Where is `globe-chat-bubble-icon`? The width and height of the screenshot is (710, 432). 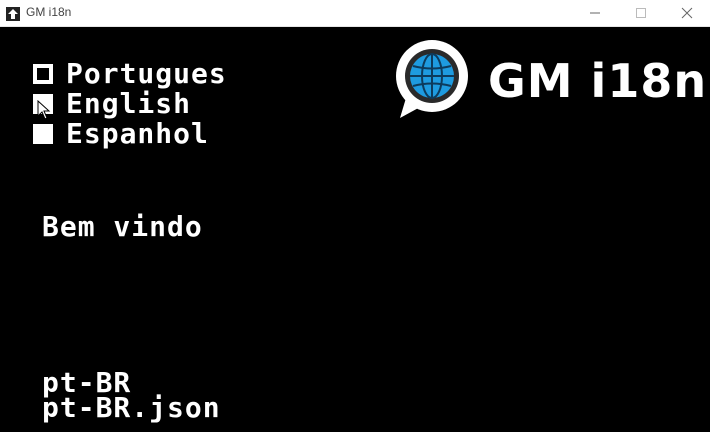
globe-chat-bubble-icon is located at coordinates (432, 79).